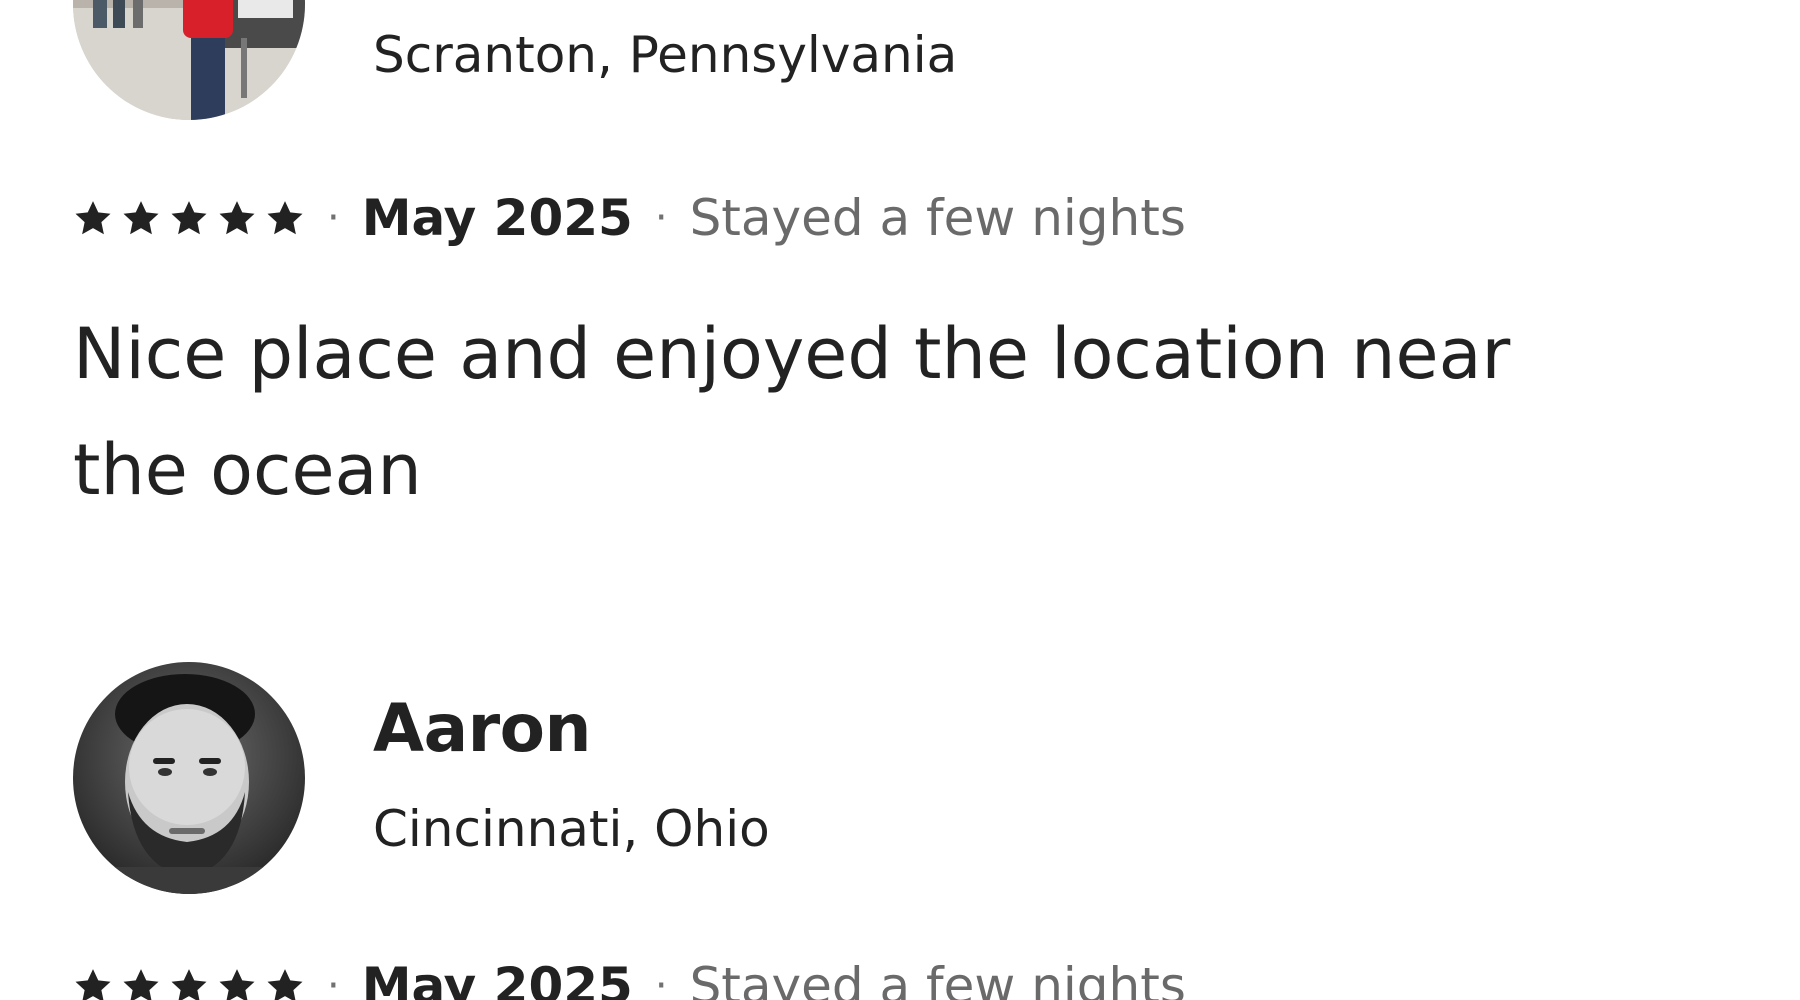  I want to click on reviewer-location: Scranton, Pennsylvania, so click(665, 55).